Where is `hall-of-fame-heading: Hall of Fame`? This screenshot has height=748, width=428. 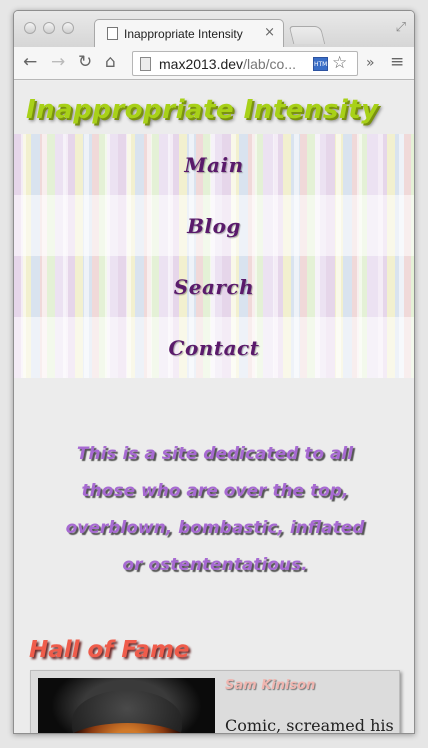
hall-of-fame-heading: Hall of Fame is located at coordinates (109, 650).